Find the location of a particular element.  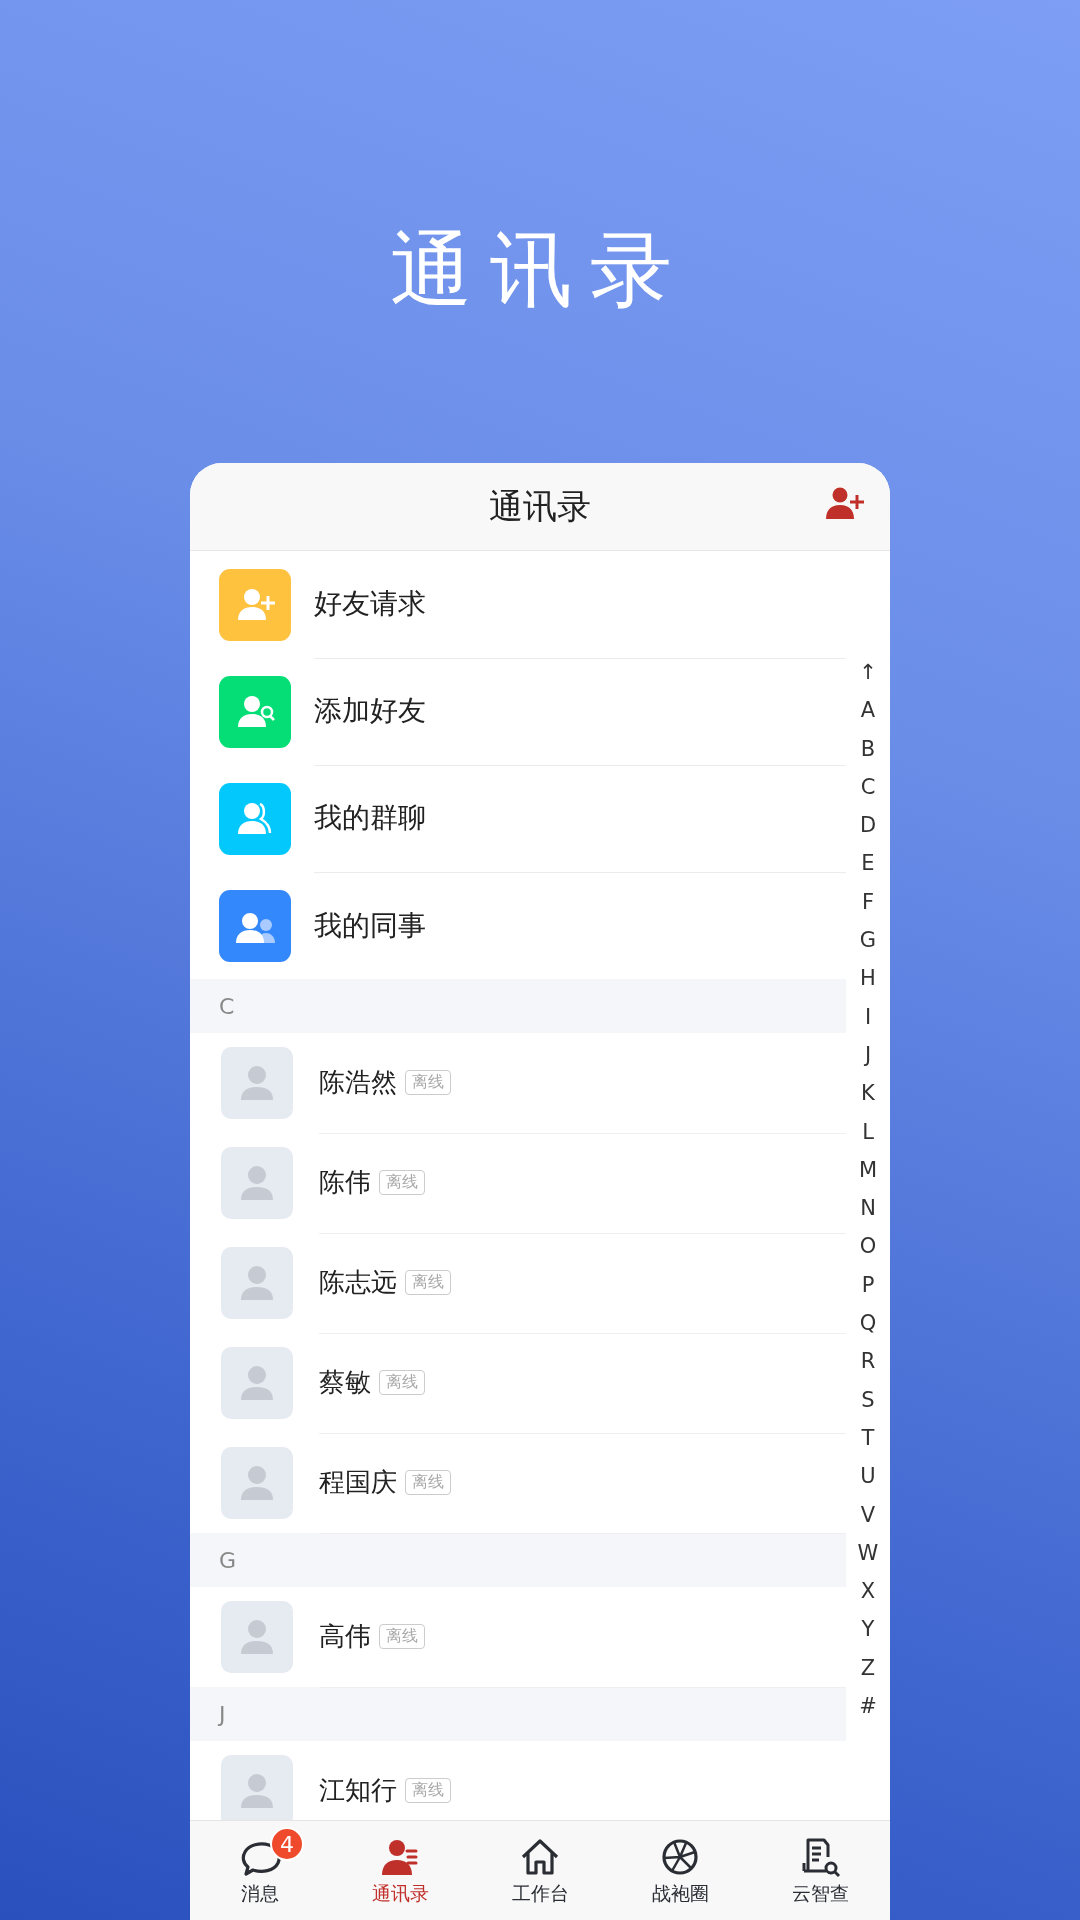

contact-name: 陈伟 is located at coordinates (345, 1182).